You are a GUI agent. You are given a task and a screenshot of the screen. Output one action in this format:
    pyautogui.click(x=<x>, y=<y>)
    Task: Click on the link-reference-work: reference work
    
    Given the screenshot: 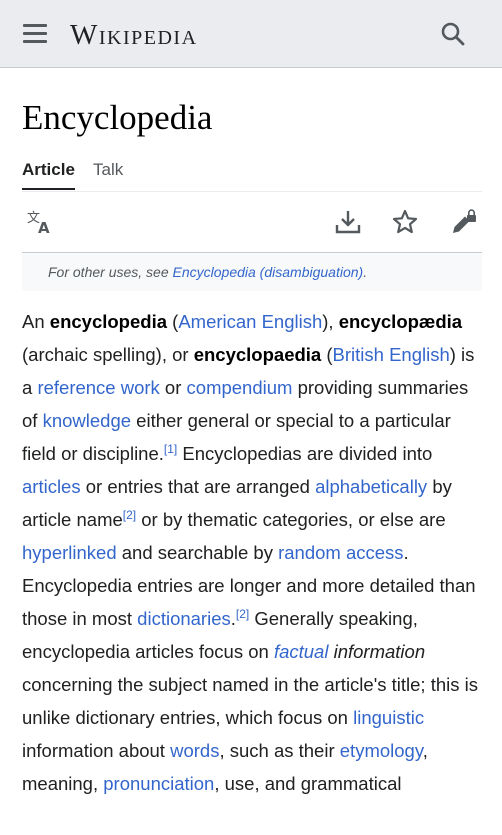 What is the action you would take?
    pyautogui.click(x=98, y=387)
    